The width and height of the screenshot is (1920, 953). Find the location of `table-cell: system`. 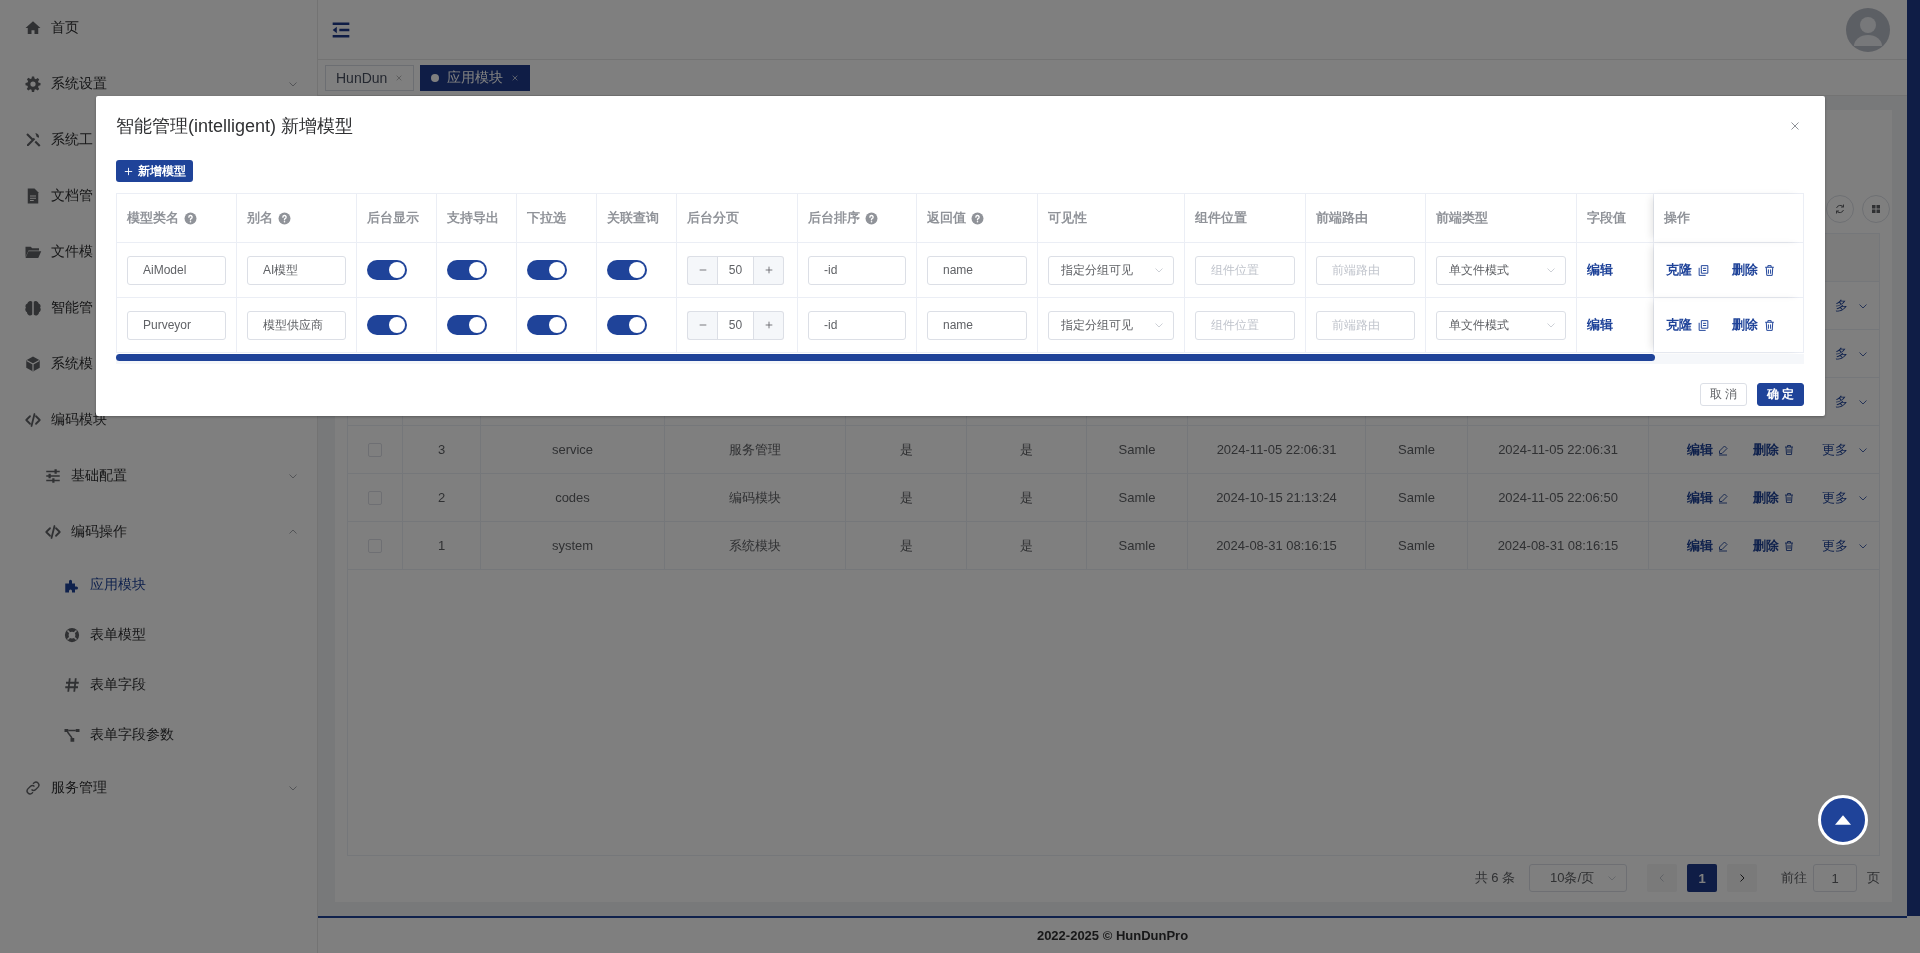

table-cell: system is located at coordinates (572, 545).